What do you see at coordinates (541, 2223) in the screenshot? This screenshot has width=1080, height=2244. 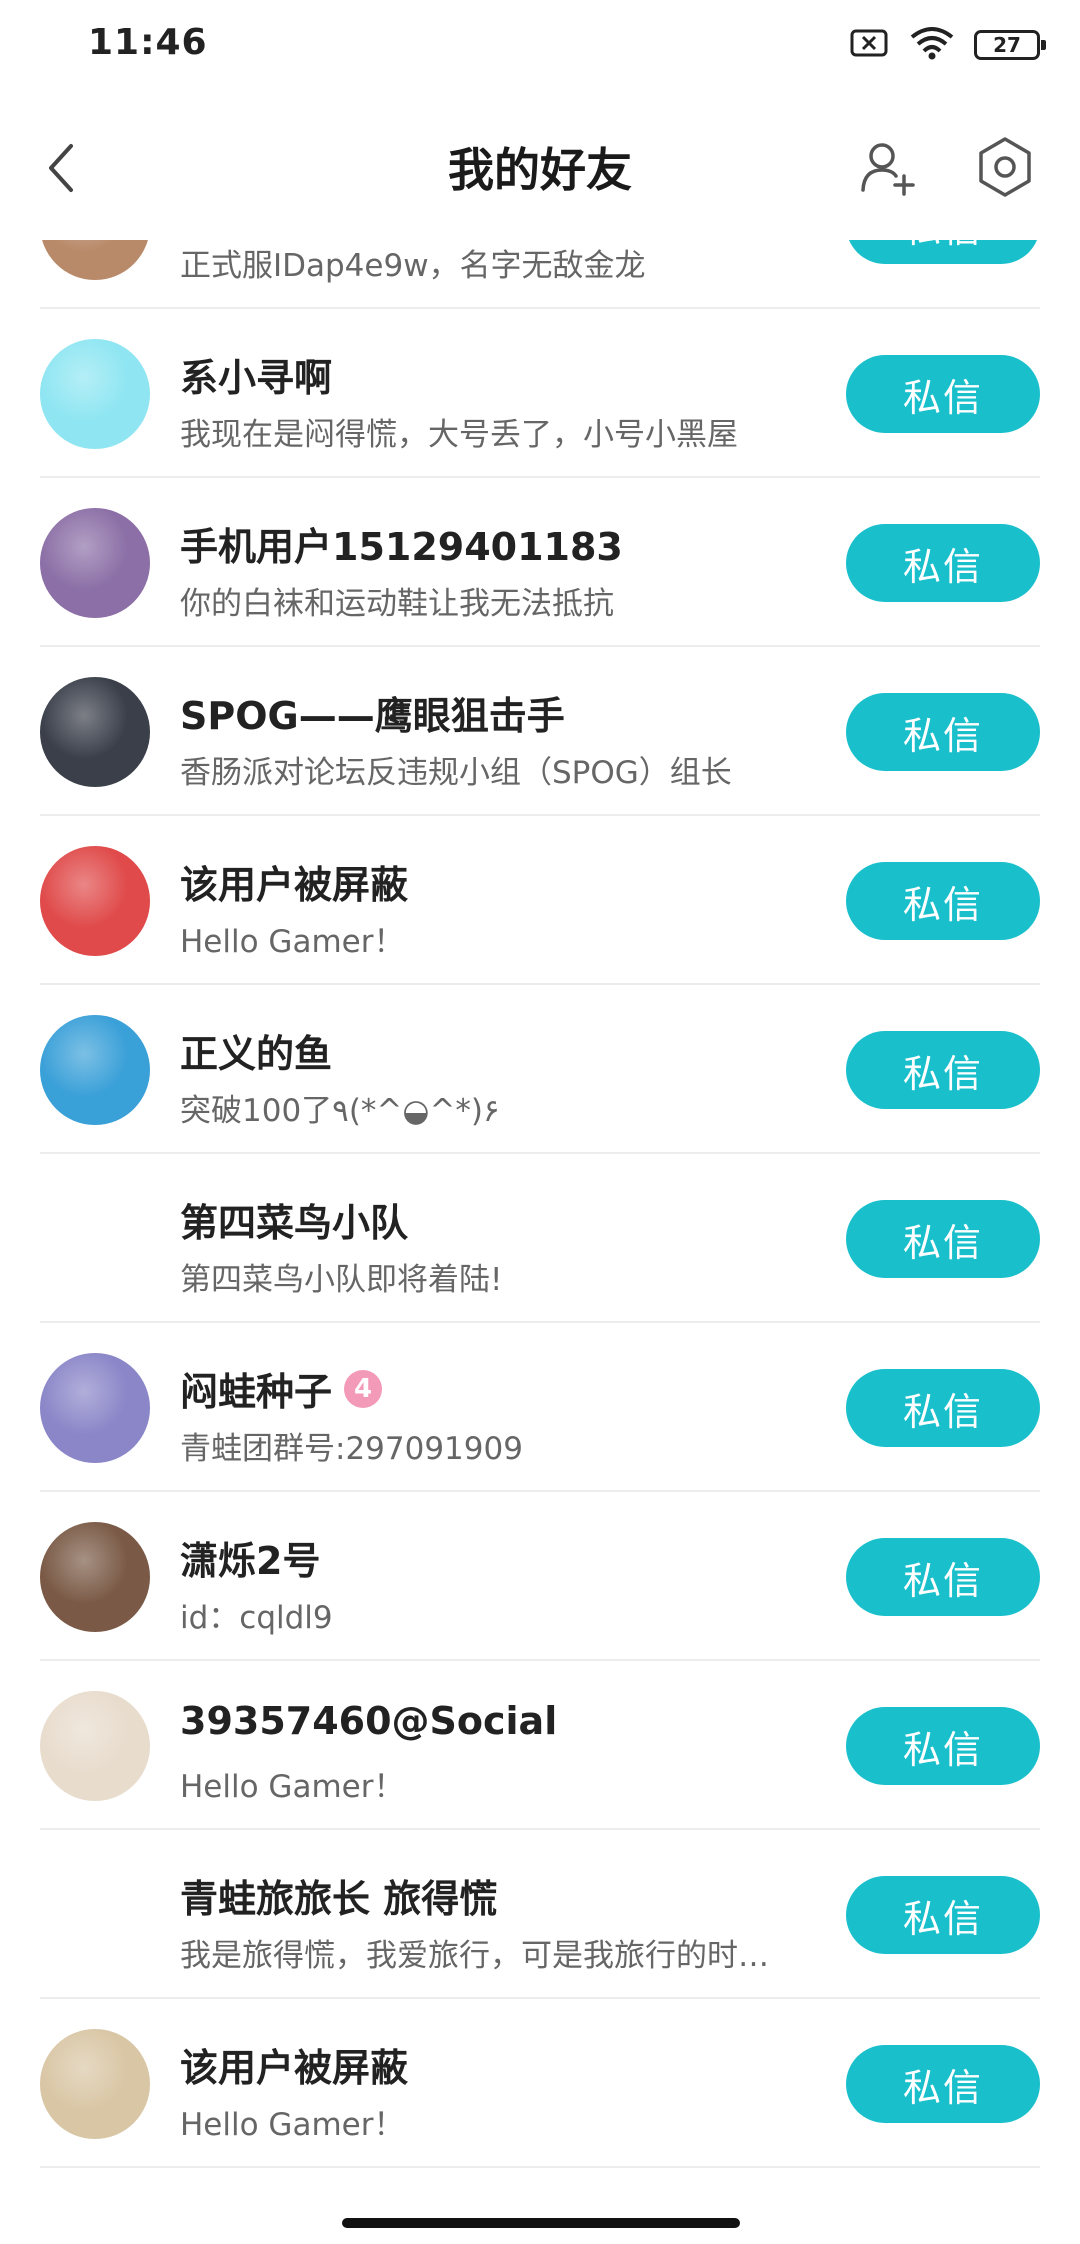 I see `home-indicator` at bounding box center [541, 2223].